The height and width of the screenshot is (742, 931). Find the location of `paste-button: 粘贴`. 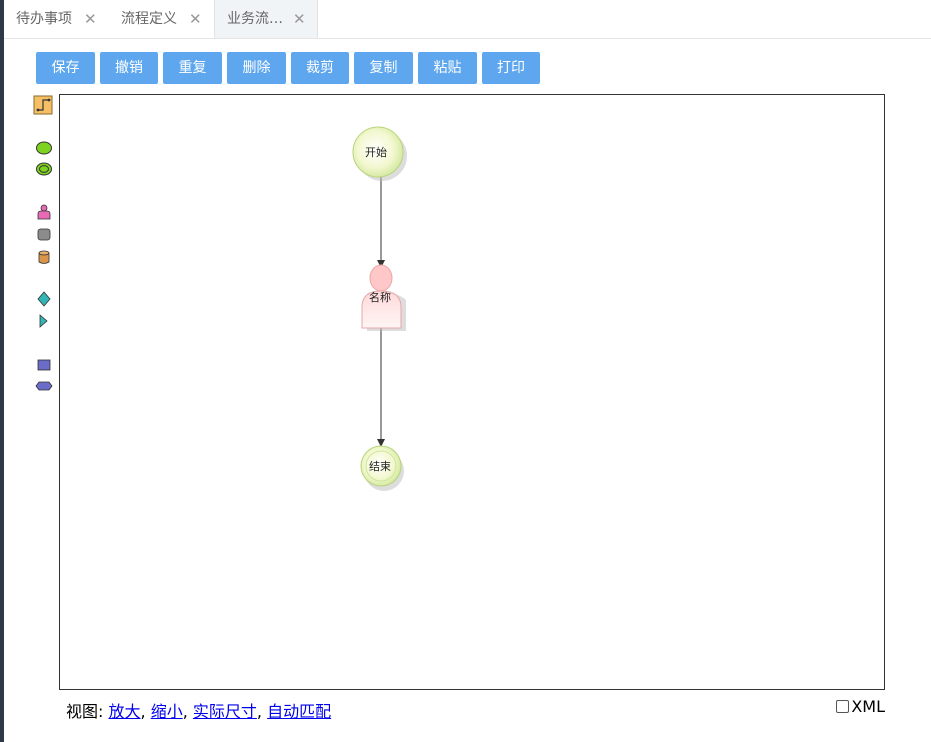

paste-button: 粘贴 is located at coordinates (447, 68).